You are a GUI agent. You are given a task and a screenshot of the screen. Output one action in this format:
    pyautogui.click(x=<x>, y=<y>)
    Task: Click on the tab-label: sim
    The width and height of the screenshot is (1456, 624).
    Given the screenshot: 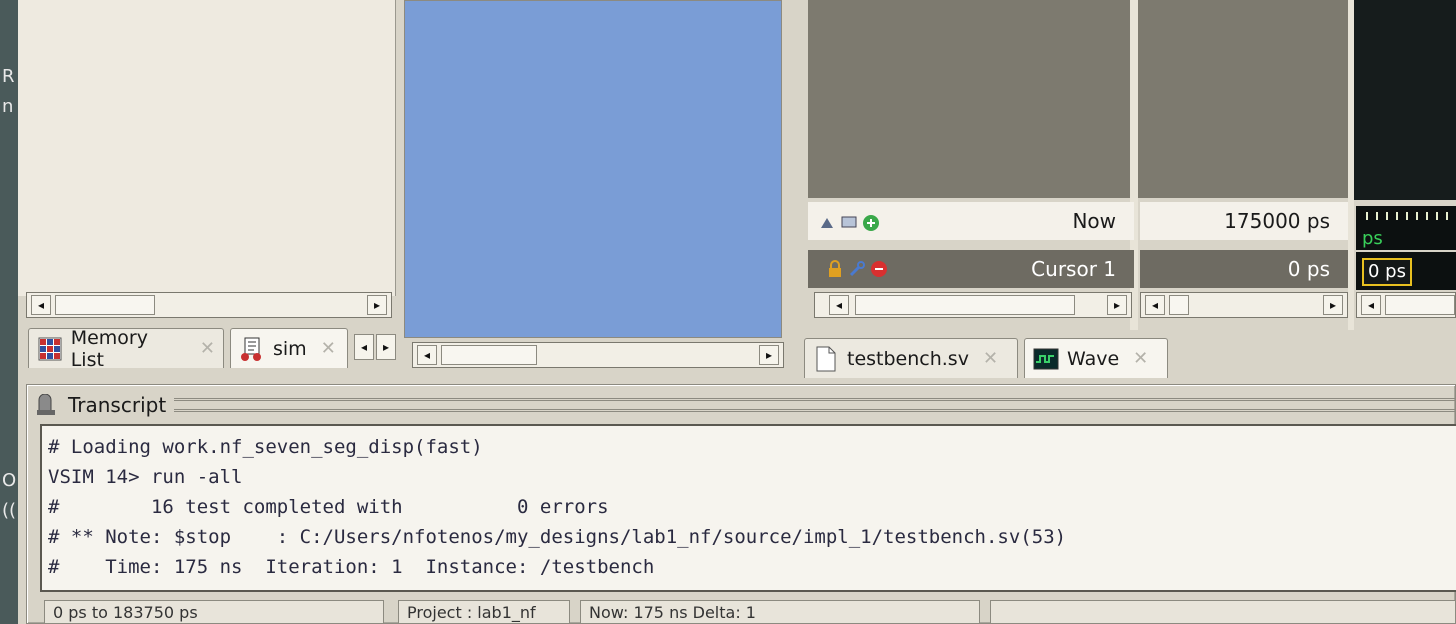 What is the action you would take?
    pyautogui.click(x=290, y=348)
    